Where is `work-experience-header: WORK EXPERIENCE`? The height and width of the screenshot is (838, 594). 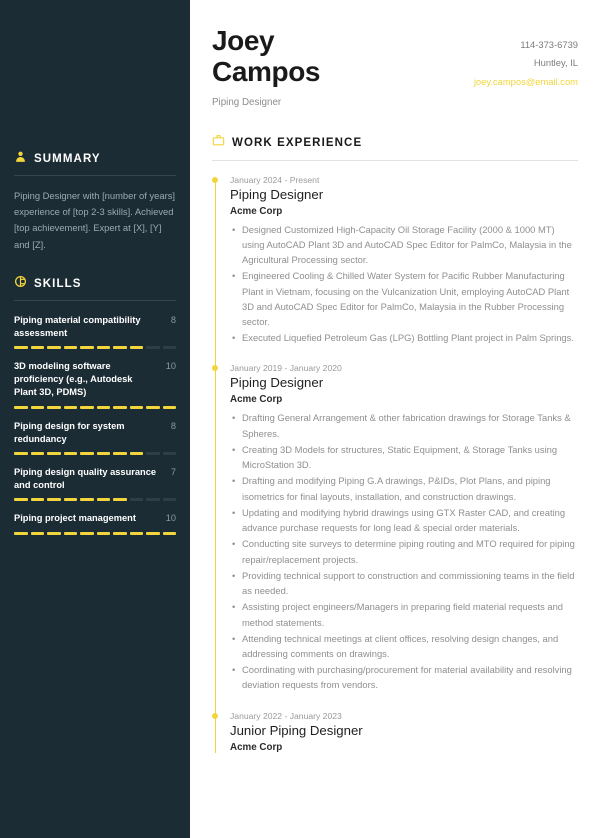
work-experience-header: WORK EXPERIENCE is located at coordinates (395, 147).